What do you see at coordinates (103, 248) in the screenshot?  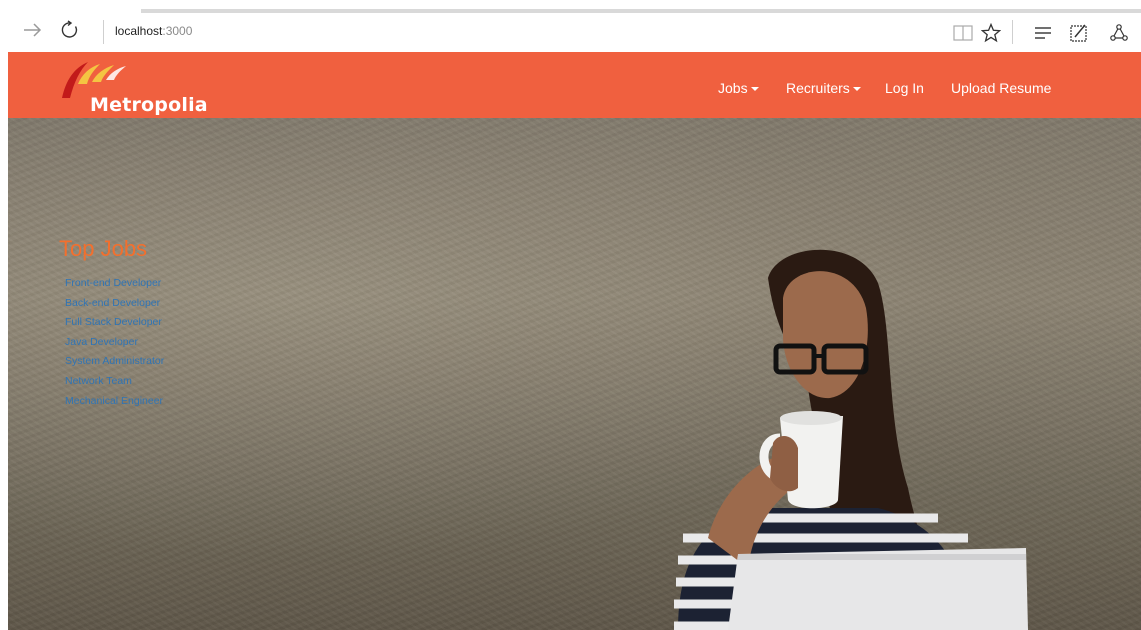 I see `top-jobs-heading: Top Jobs` at bounding box center [103, 248].